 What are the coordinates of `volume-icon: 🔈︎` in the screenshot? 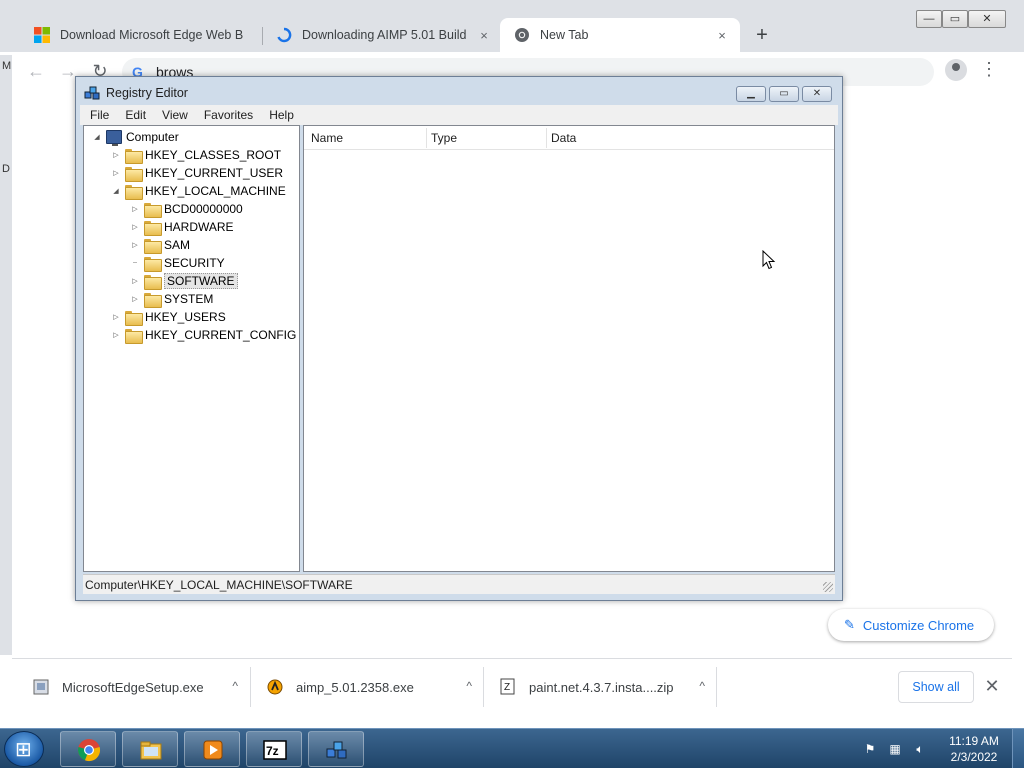 It's located at (920, 749).